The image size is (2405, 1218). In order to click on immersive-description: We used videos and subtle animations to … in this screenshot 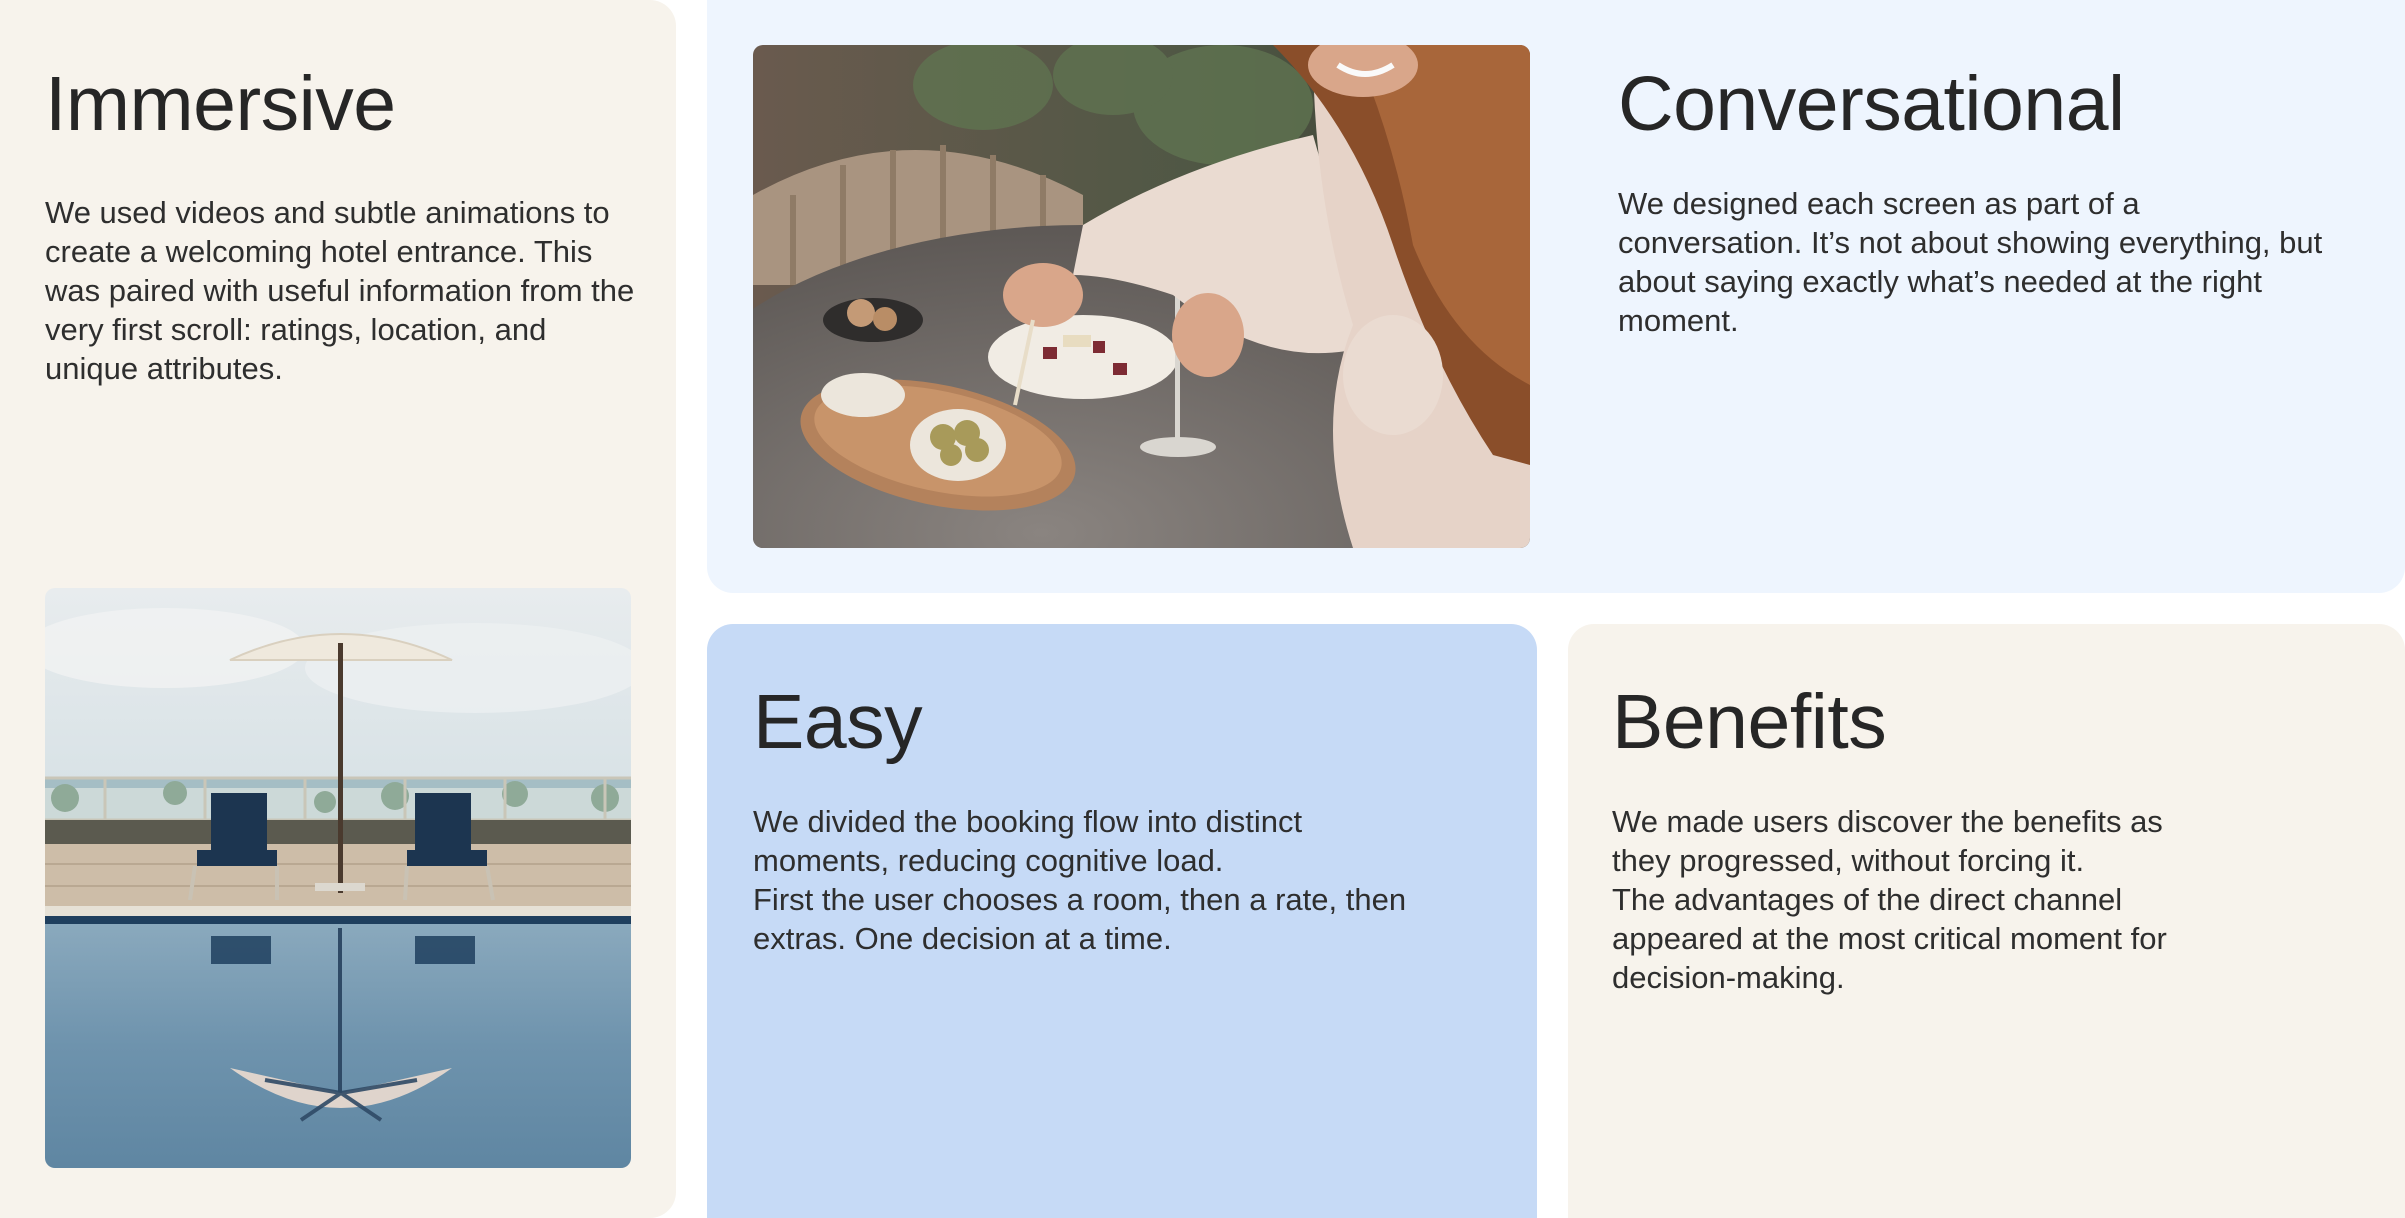, I will do `click(340, 290)`.